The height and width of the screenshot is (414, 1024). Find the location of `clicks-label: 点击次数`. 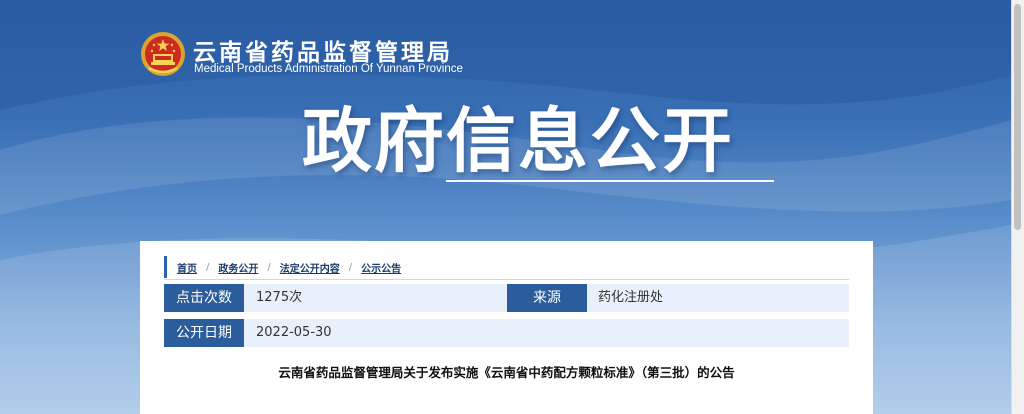

clicks-label: 点击次数 is located at coordinates (204, 298).